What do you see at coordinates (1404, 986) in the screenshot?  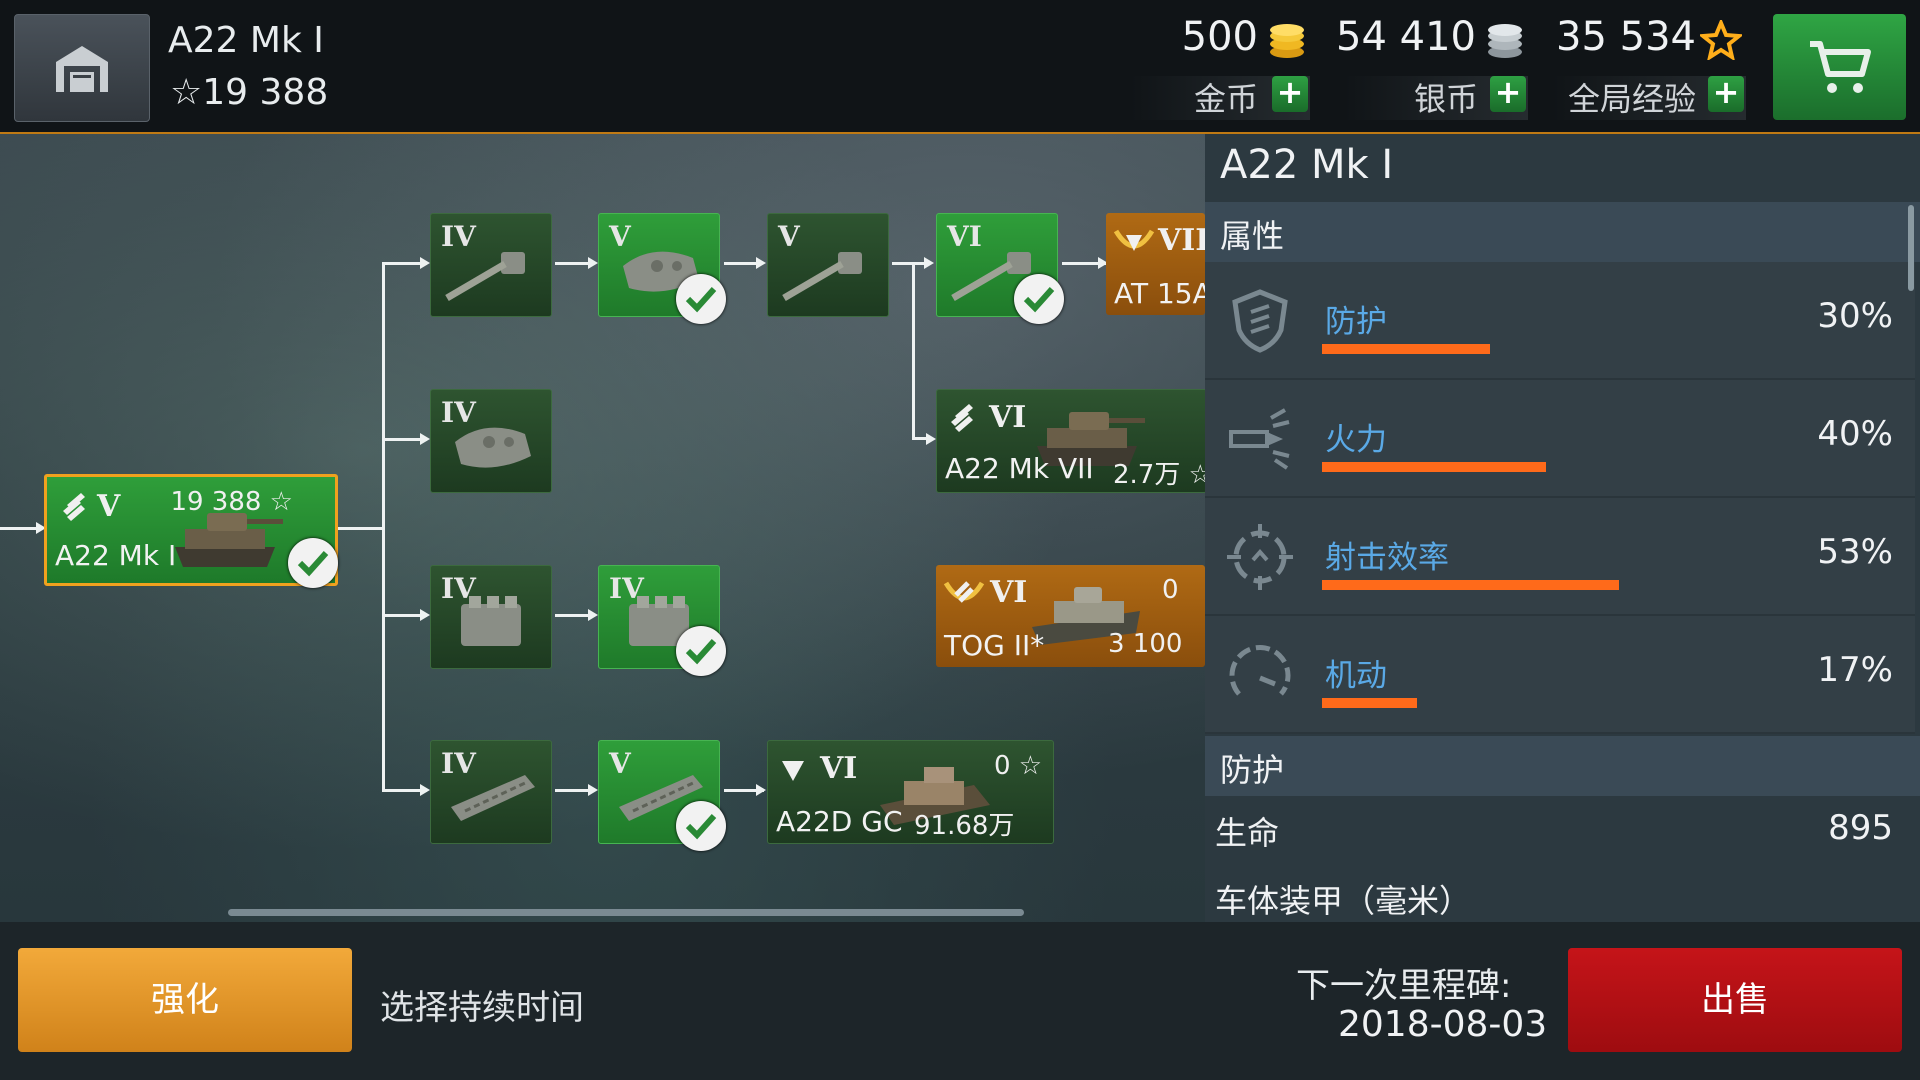 I see `next-milestone-label: 下一次里程碑:` at bounding box center [1404, 986].